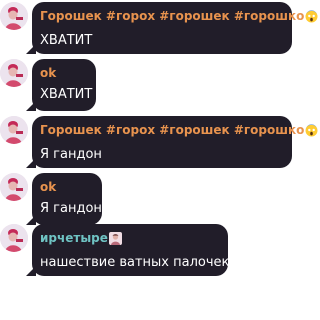 The width and height of the screenshot is (320, 320). What do you see at coordinates (130, 240) in the screenshot?
I see `author-name: ирчетыре` at bounding box center [130, 240].